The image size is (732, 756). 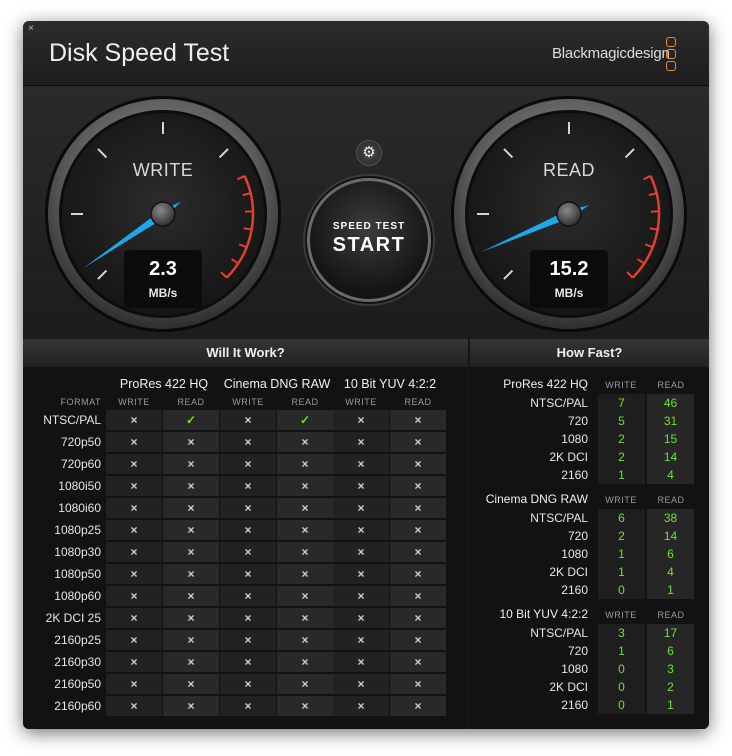 I want to click on format-label: 1080p30, so click(x=77, y=552).